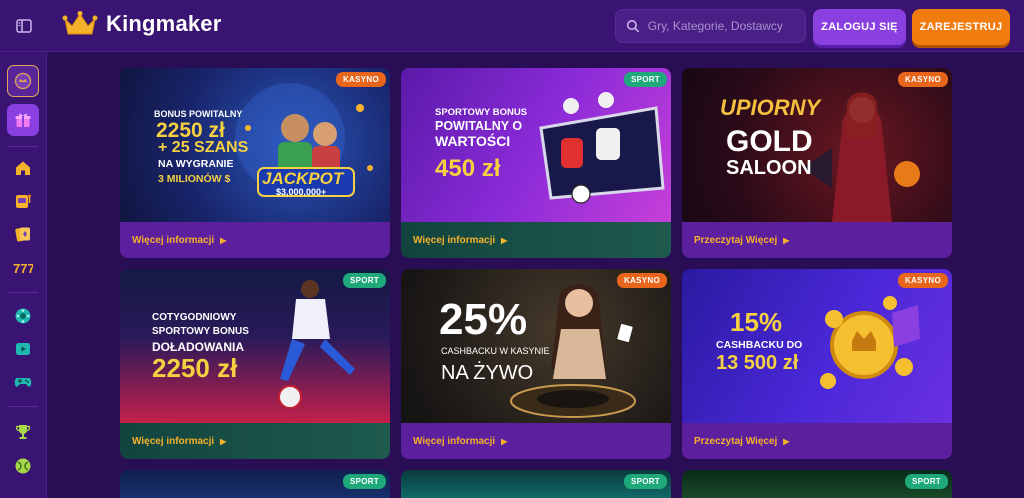 This screenshot has height=498, width=1024. I want to click on sidebar-item-tournaments, so click(23, 432).